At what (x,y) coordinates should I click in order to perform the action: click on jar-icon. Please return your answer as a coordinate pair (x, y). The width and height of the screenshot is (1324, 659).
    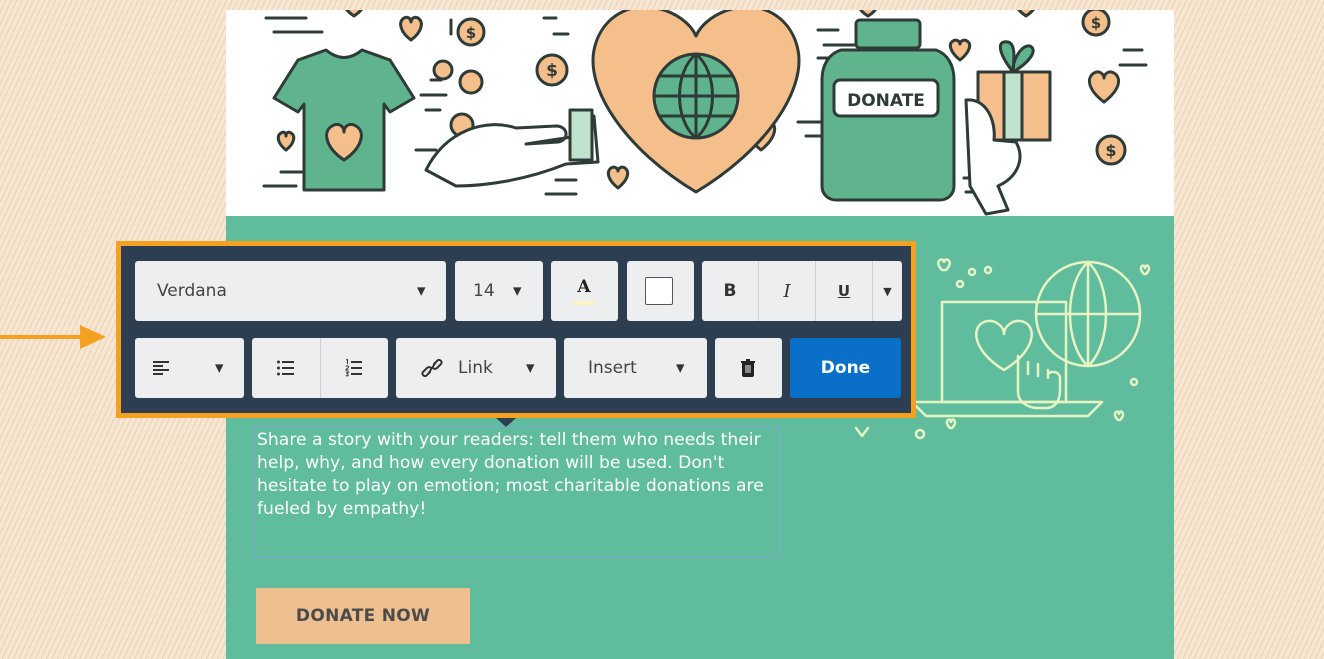
    Looking at the image, I should click on (888, 125).